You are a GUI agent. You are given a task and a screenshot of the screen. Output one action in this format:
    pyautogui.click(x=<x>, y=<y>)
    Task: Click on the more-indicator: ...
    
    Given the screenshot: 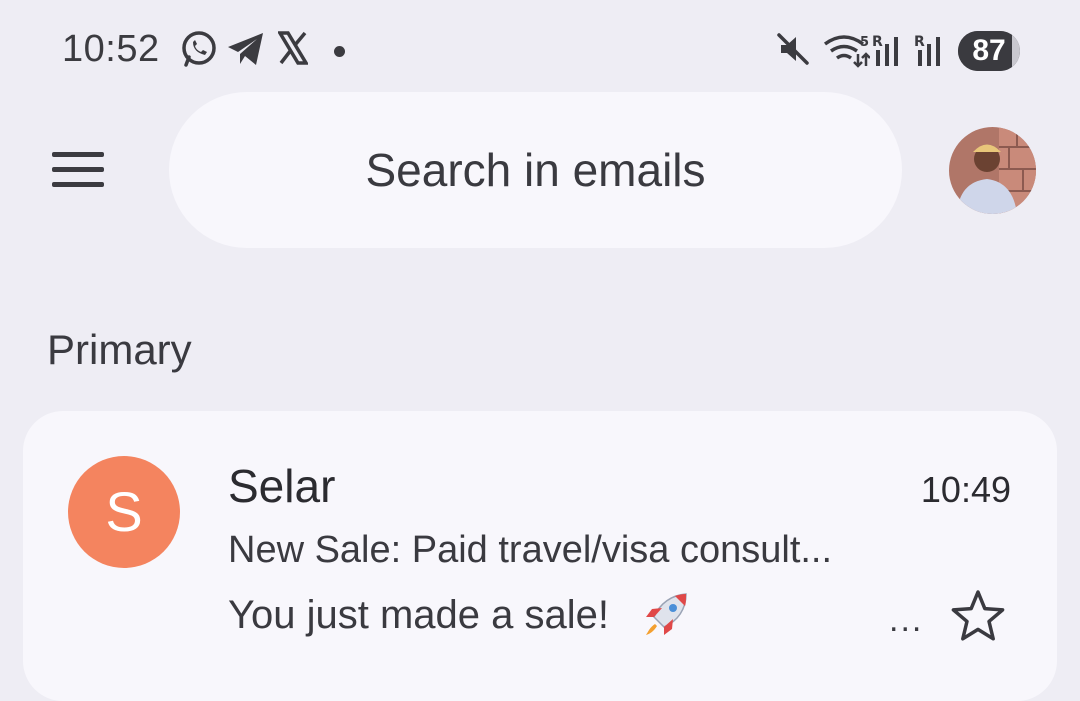 What is the action you would take?
    pyautogui.click(x=906, y=620)
    